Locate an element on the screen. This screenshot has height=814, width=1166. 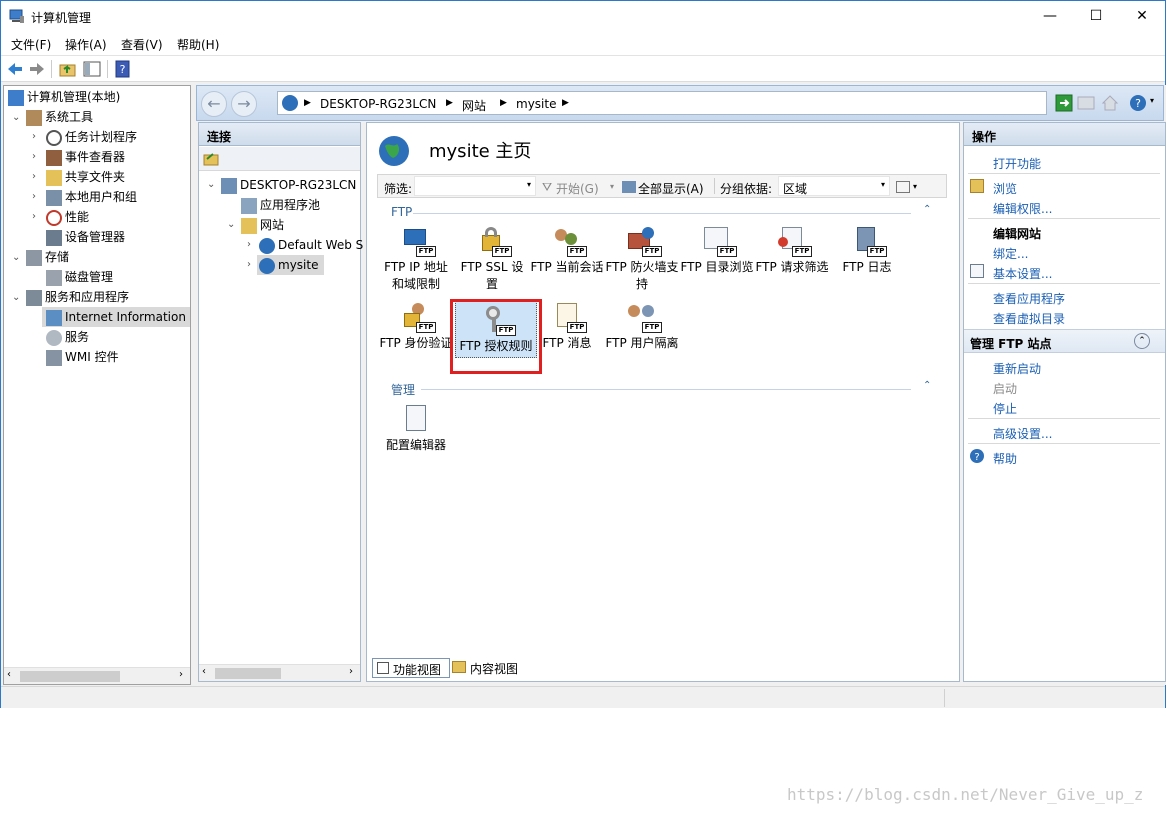
feature-ftp-authentication: FTP FTP 身份验证 is located at coordinates (416, 326).